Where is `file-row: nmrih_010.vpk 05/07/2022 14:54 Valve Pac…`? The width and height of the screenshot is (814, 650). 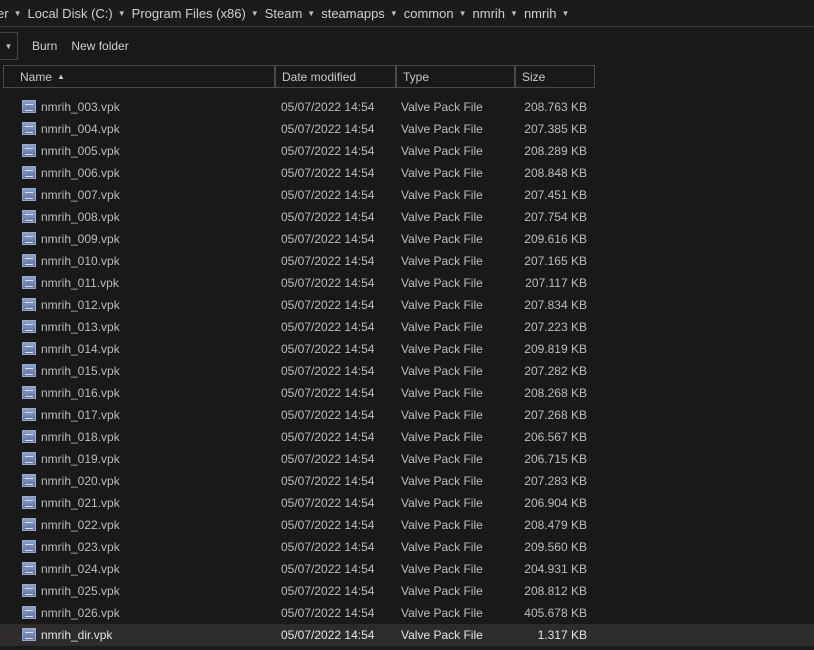
file-row: nmrih_010.vpk 05/07/2022 14:54 Valve Pac… is located at coordinates (407, 261).